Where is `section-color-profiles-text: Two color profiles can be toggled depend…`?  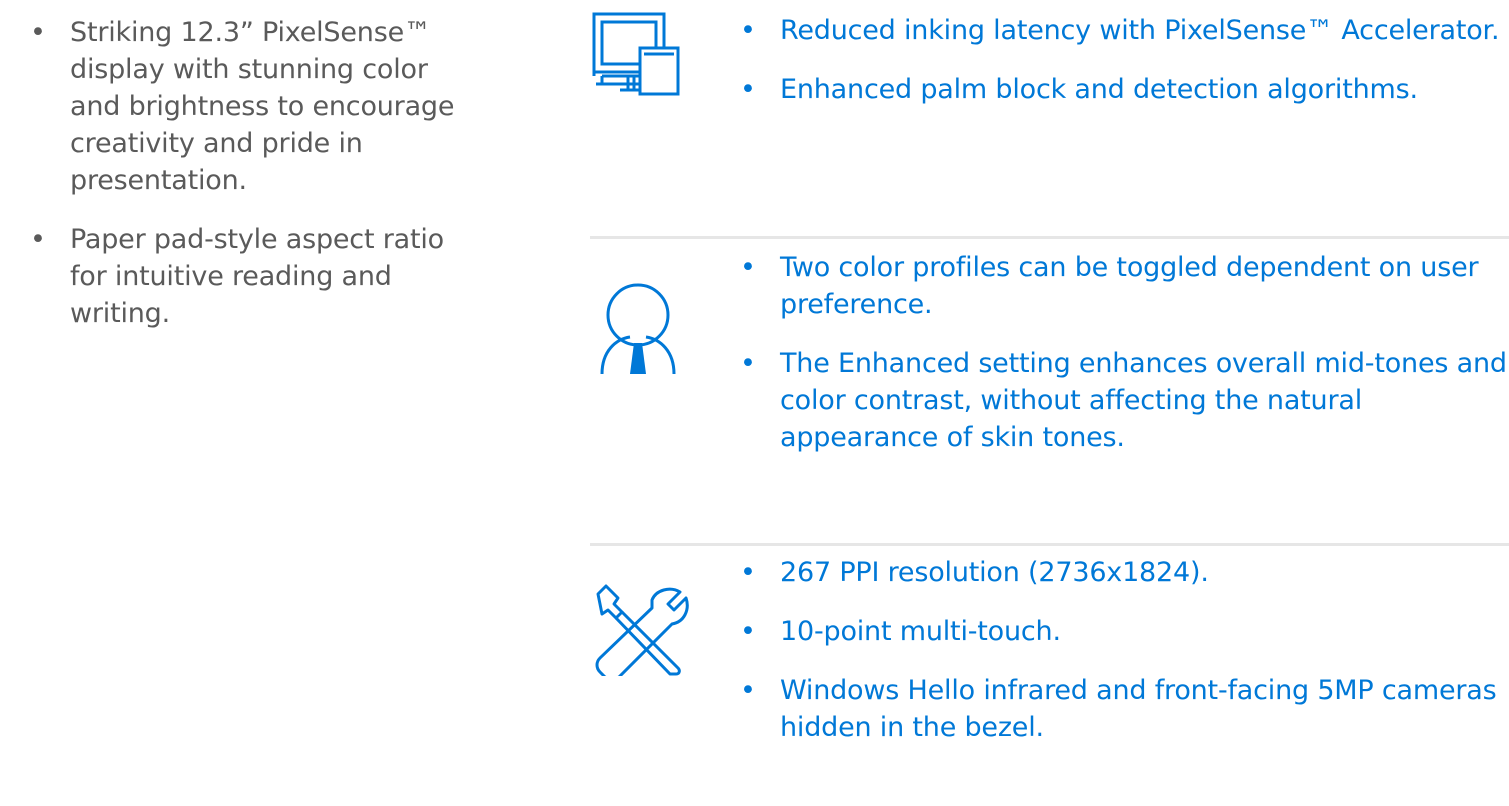 section-color-profiles-text: Two color profiles can be toggled depend… is located at coordinates (1124, 347).